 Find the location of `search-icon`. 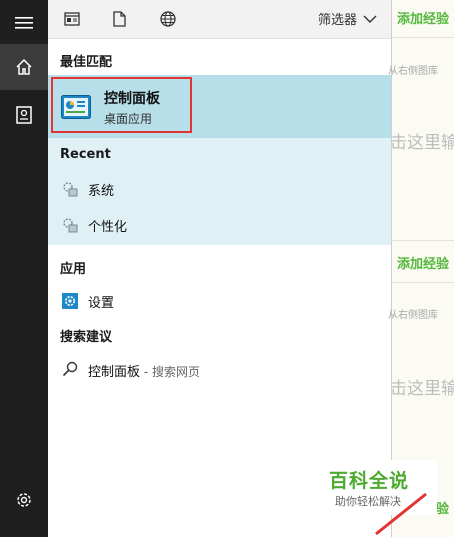

search-icon is located at coordinates (70, 371).